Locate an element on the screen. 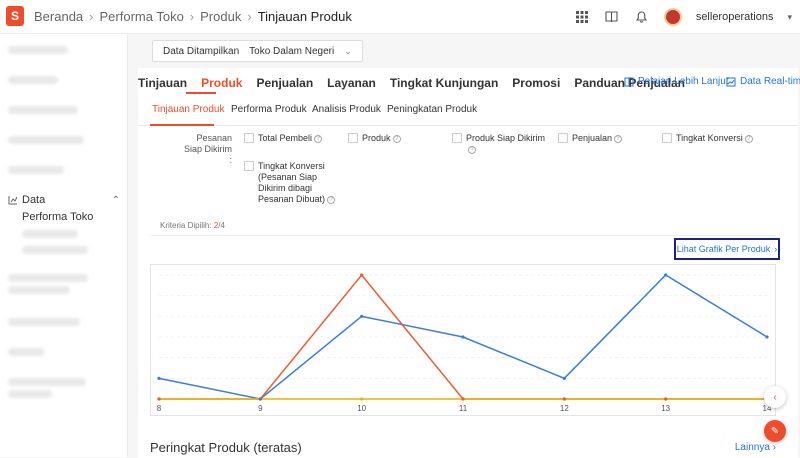 The height and width of the screenshot is (458, 800). subtab-product-overview: Tinjauan Produk is located at coordinates (188, 109).